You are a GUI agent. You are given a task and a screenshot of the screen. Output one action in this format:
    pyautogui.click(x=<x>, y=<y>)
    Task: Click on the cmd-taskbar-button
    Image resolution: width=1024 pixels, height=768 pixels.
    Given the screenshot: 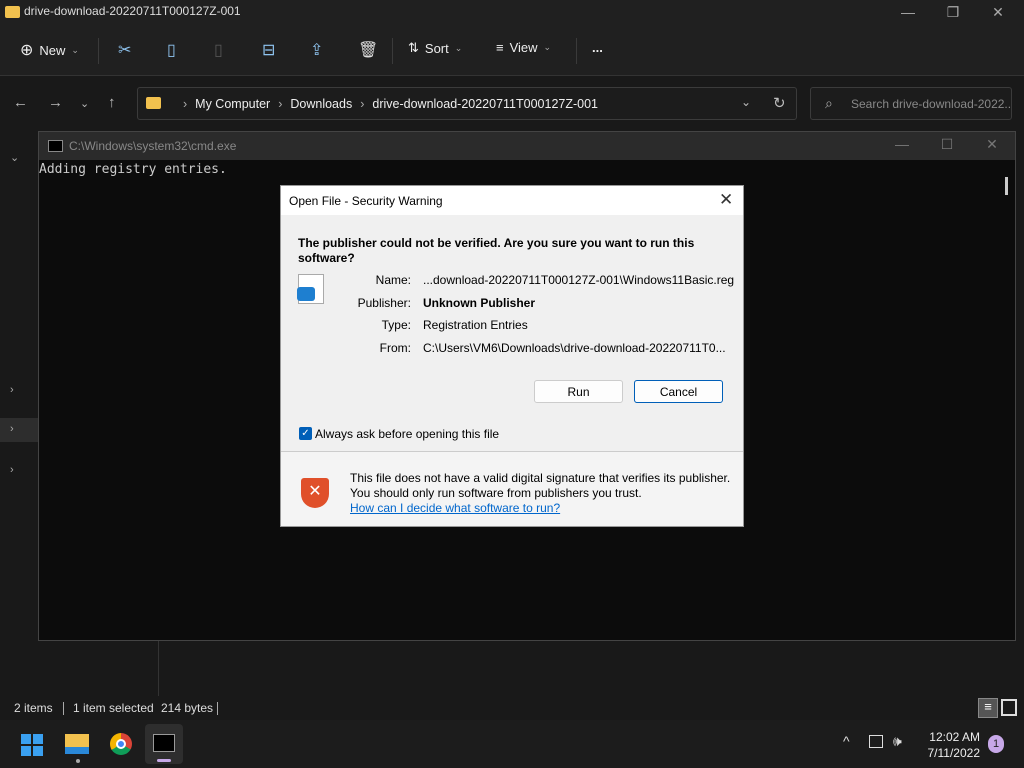 What is the action you would take?
    pyautogui.click(x=164, y=744)
    